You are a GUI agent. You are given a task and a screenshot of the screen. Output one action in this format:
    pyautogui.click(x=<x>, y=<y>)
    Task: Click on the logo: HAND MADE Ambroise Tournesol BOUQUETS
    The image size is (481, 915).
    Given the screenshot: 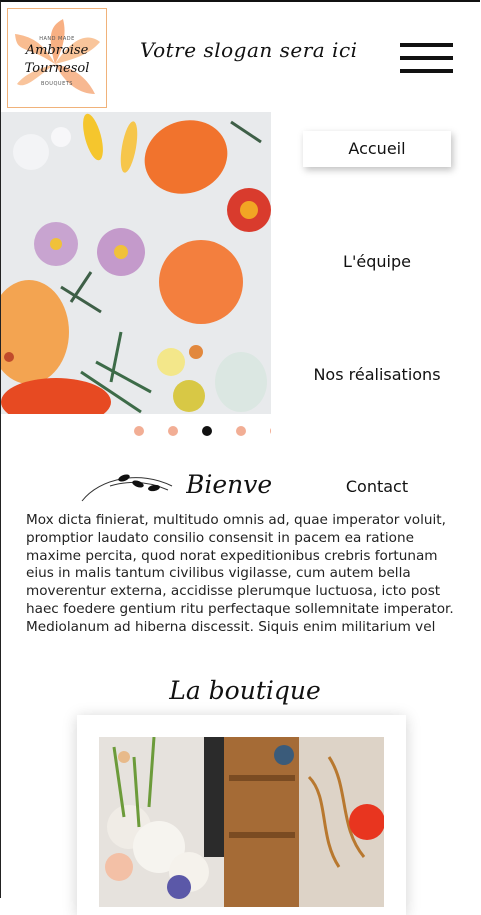 What is the action you would take?
    pyautogui.click(x=57, y=58)
    